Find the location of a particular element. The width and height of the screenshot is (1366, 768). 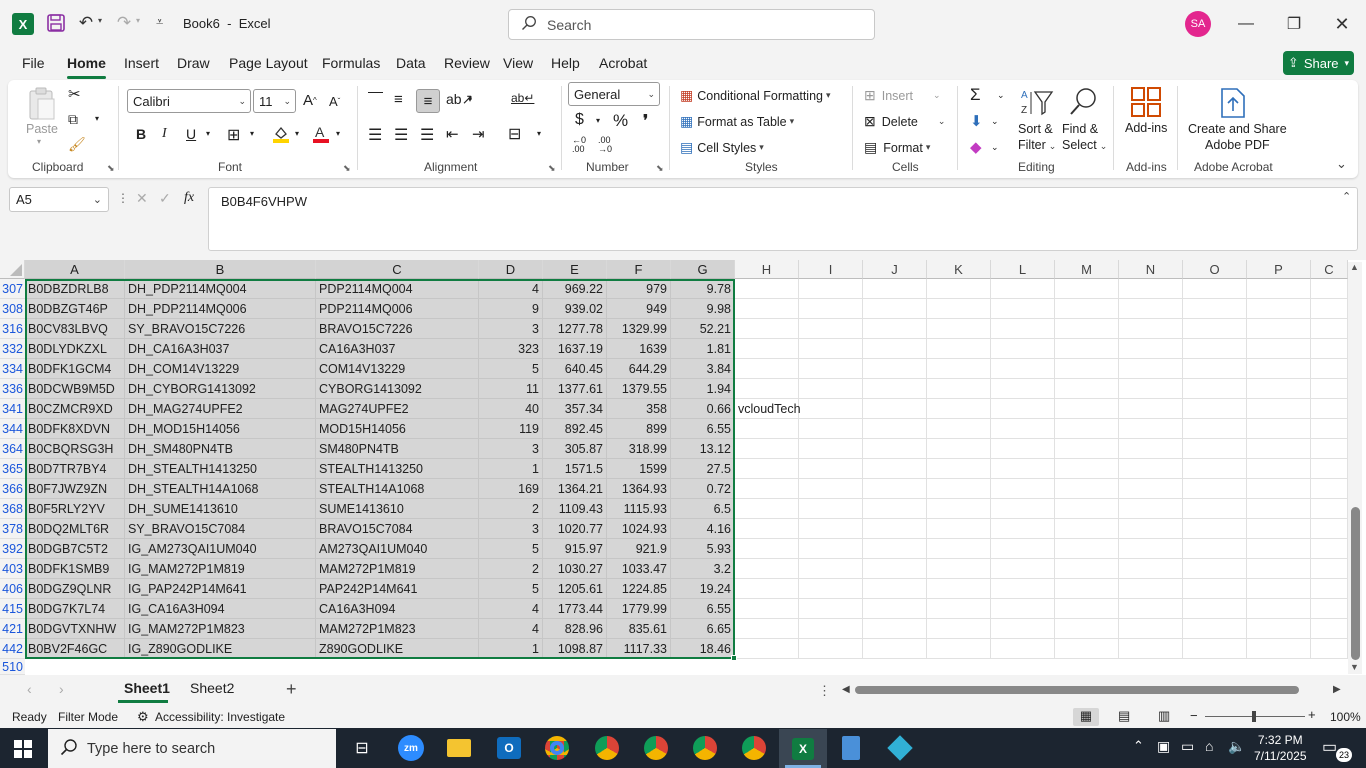

cell-a: B0D7TR7BY4 is located at coordinates (75, 469).